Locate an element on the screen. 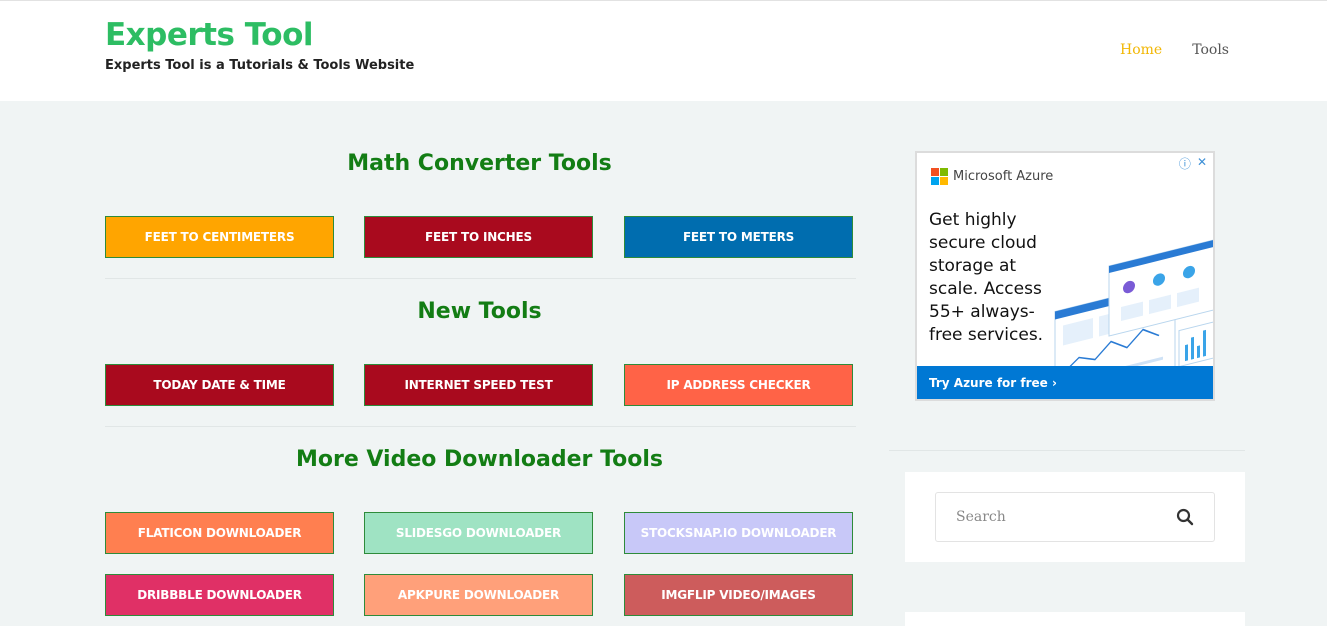  dashboard-illustration is located at coordinates (1133, 305).